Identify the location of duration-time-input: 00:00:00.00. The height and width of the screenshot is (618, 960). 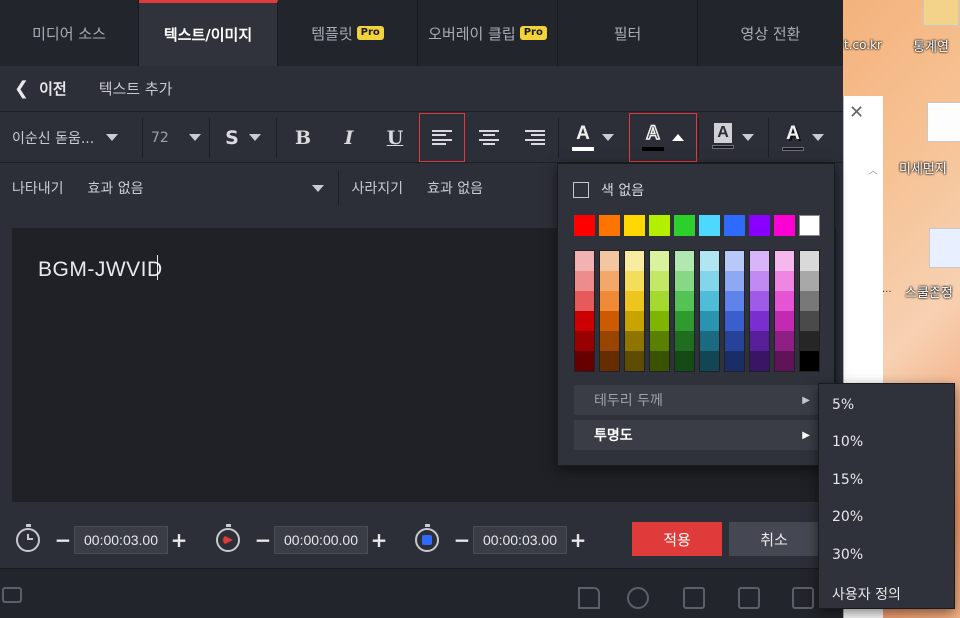
(321, 540).